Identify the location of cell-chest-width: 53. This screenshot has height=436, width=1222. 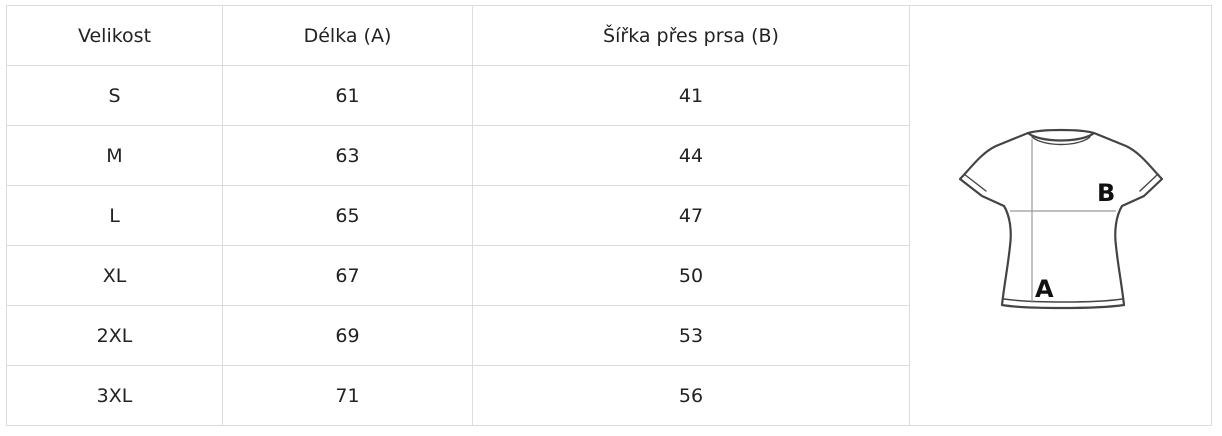
(691, 335).